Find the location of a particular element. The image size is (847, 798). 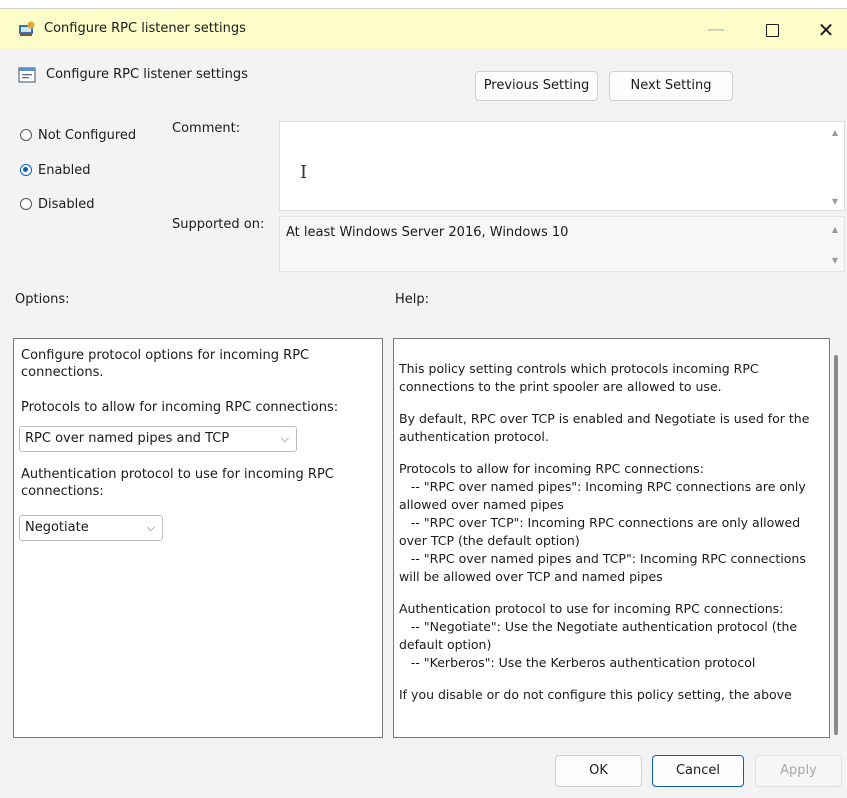

window-title: Configure RPC listener settings is located at coordinates (145, 28).